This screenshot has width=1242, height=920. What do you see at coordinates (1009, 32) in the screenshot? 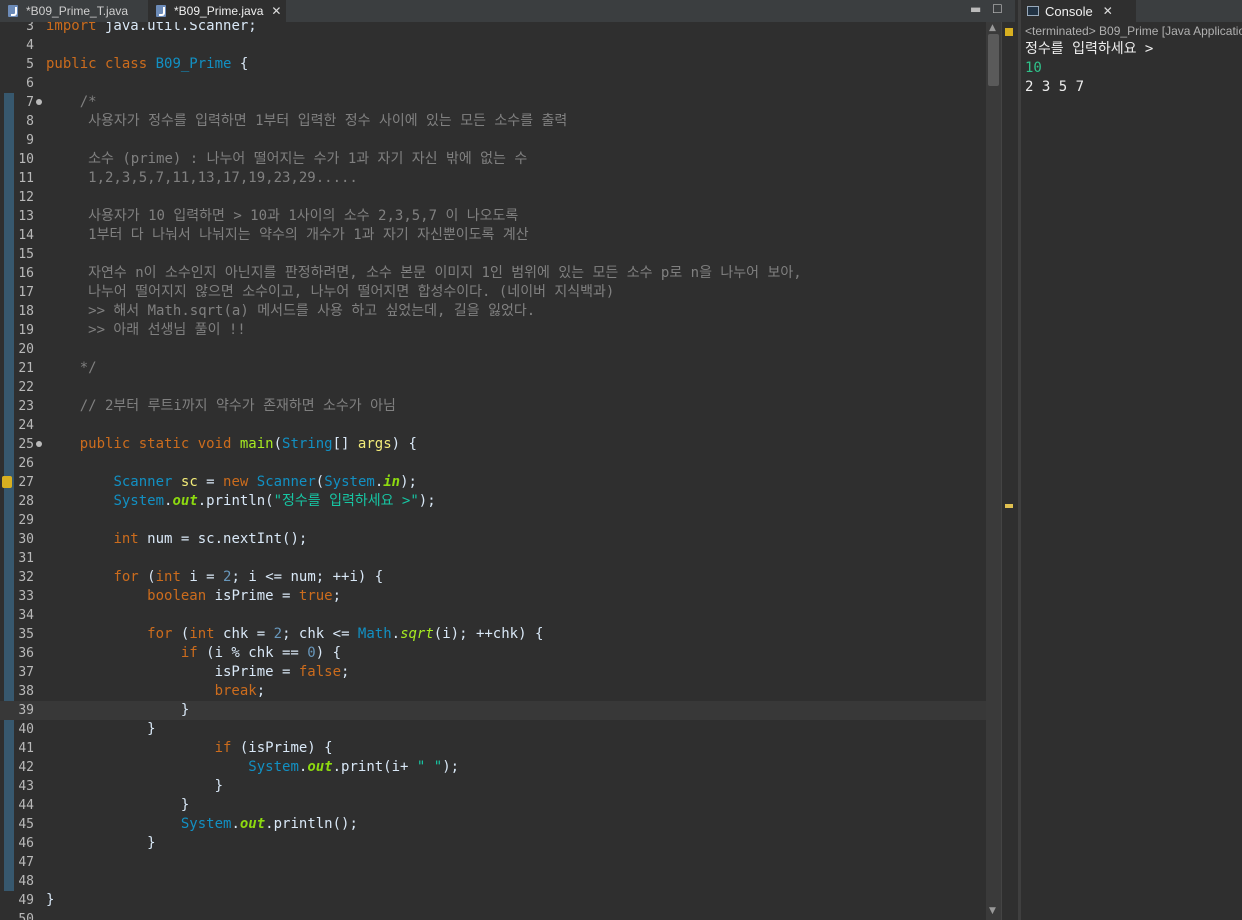
I see `warning-marker-icon` at bounding box center [1009, 32].